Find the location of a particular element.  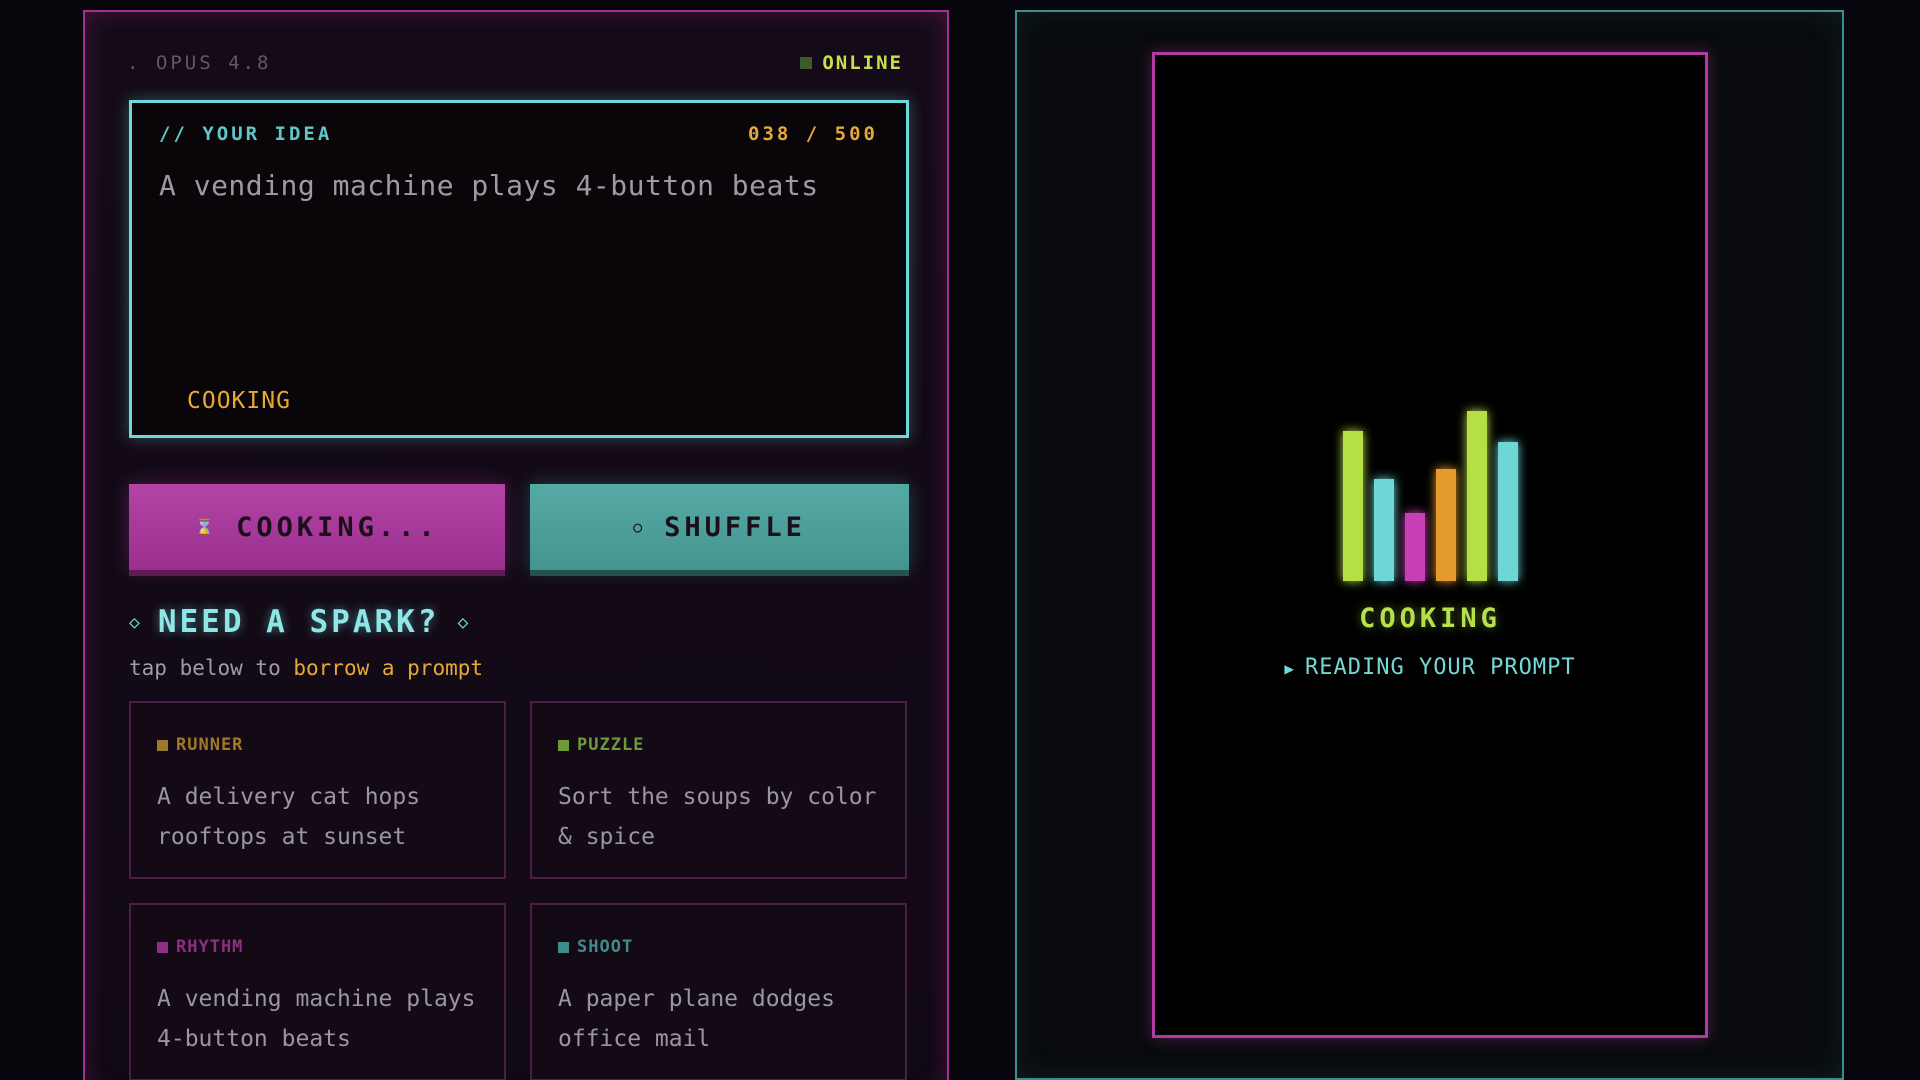

prompt-card-shoot: SHOOT A paper plane dodges office mail is located at coordinates (718, 991).